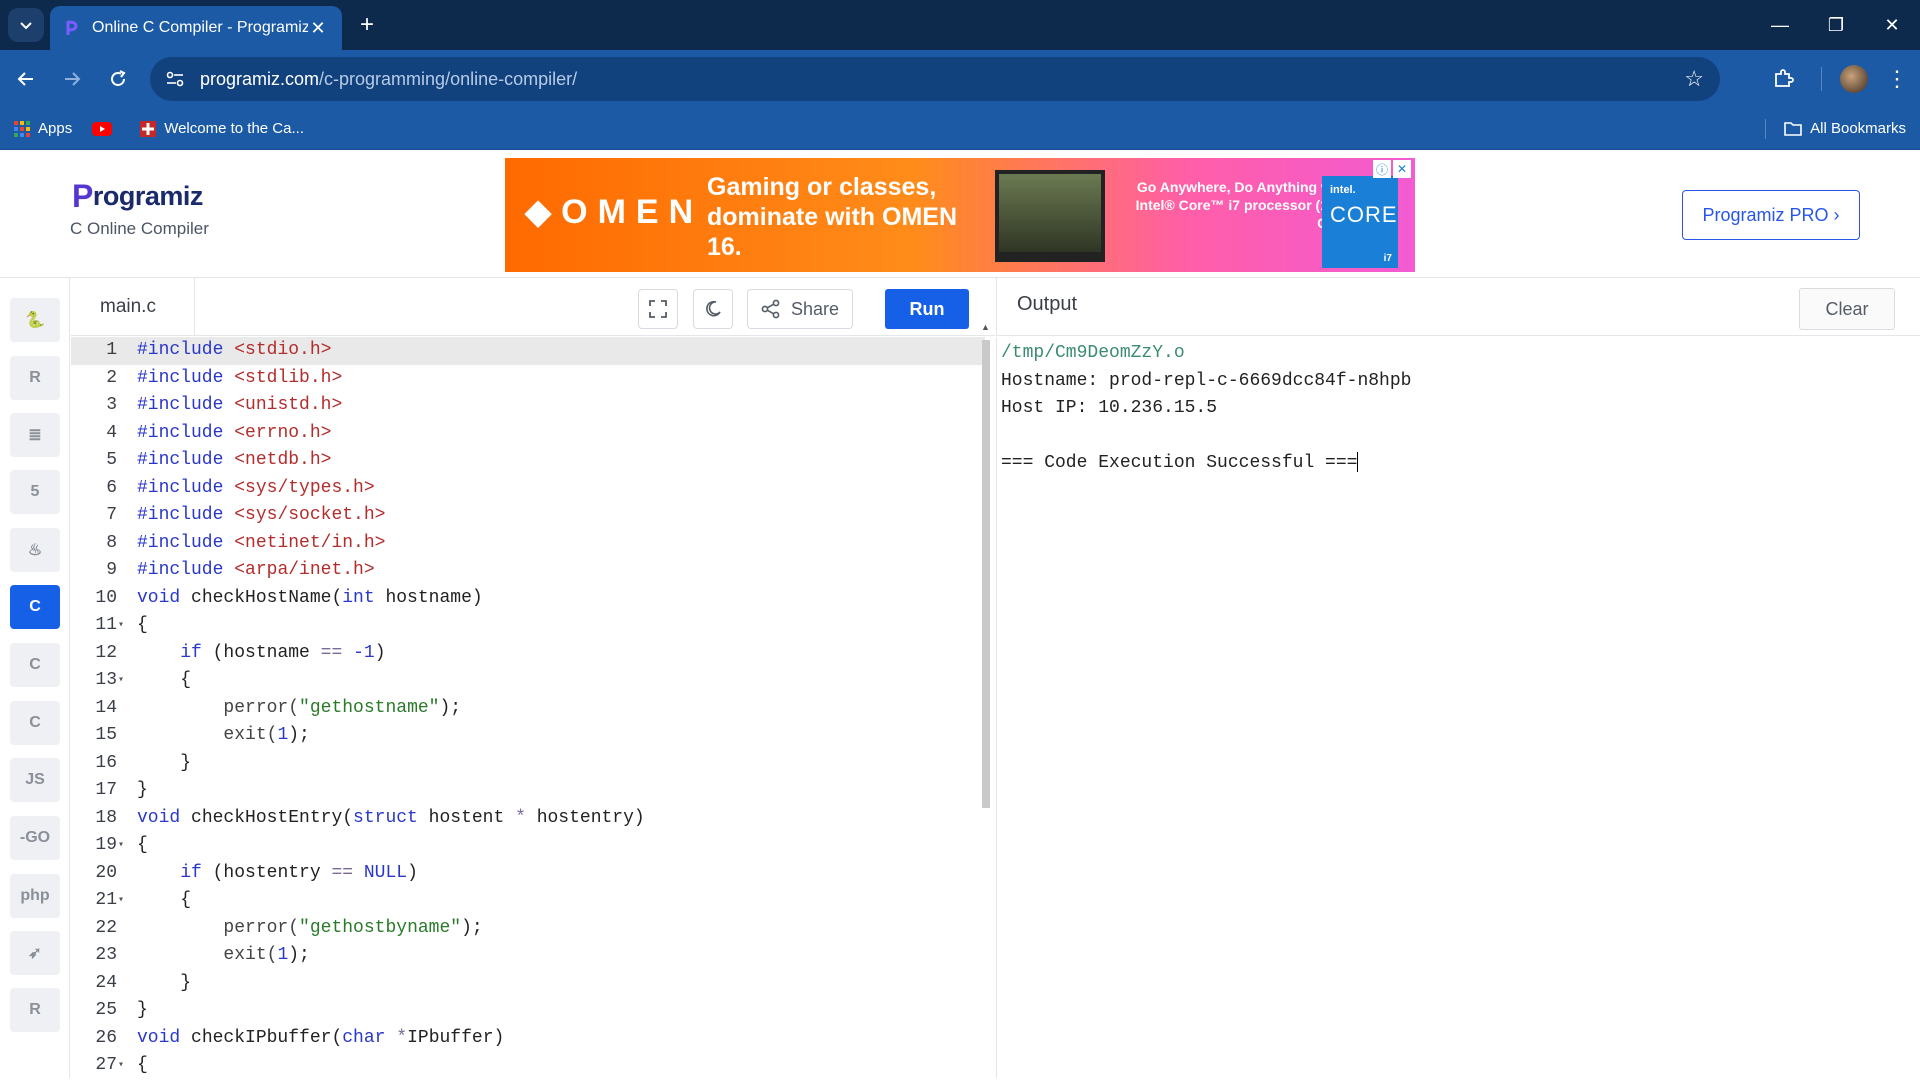  What do you see at coordinates (528, 571) in the screenshot?
I see `code-line: 9 #include <arpa/inet.h>` at bounding box center [528, 571].